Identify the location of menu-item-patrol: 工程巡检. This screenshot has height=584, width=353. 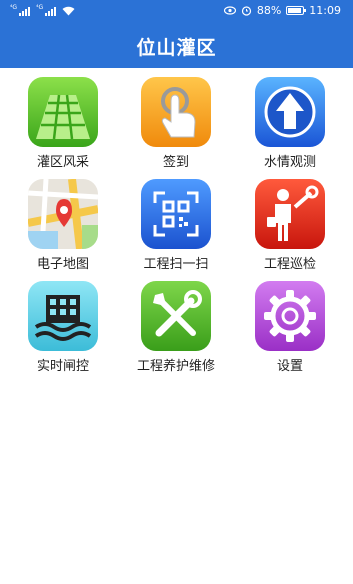
(290, 226).